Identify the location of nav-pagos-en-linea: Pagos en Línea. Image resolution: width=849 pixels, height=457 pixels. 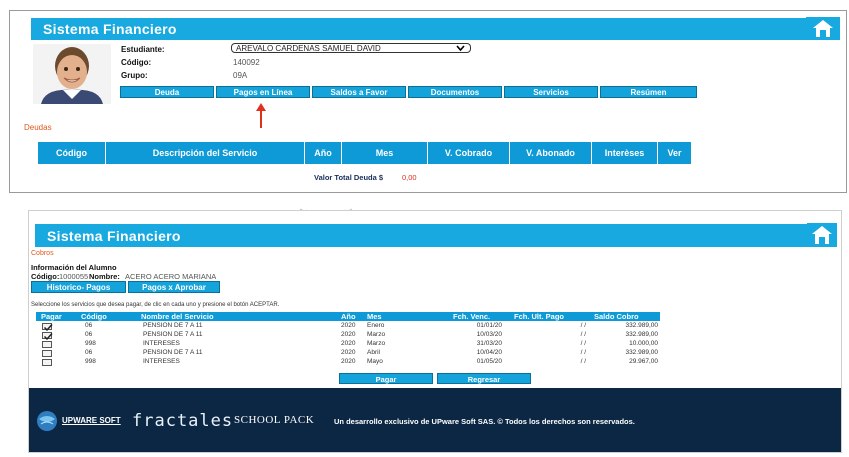
(263, 92).